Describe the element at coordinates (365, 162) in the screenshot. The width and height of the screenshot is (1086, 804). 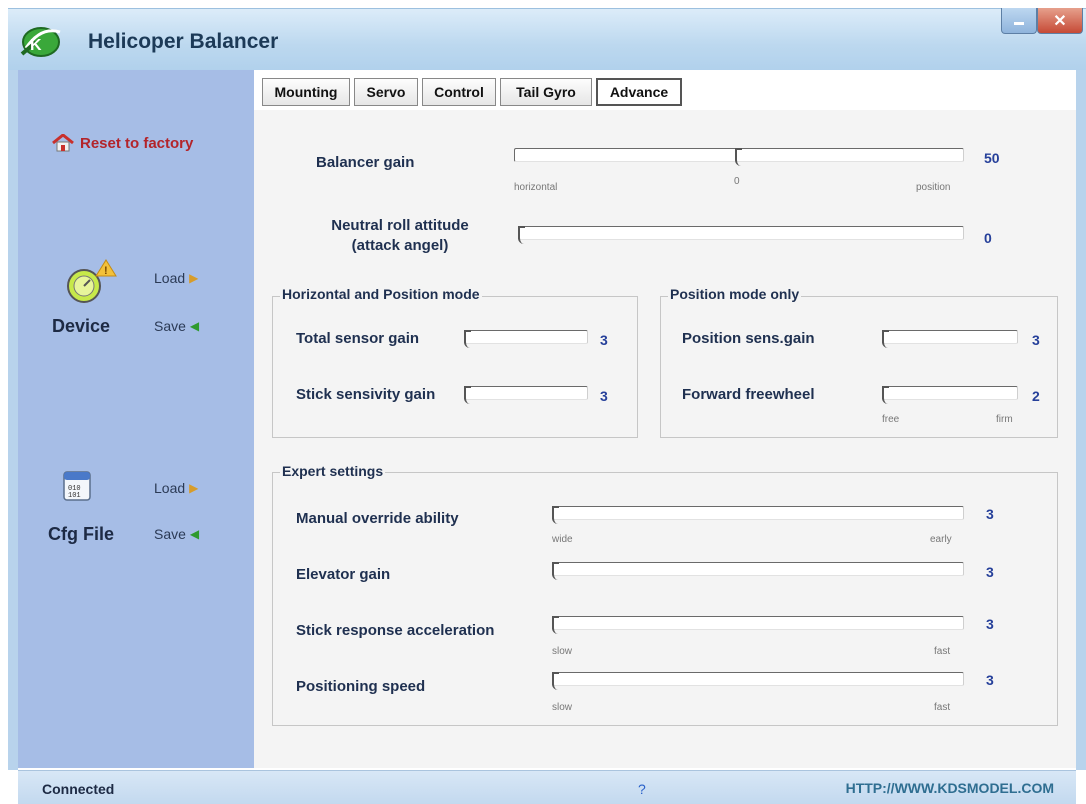
I see `balancer-gain-label: Balancer gain` at that location.